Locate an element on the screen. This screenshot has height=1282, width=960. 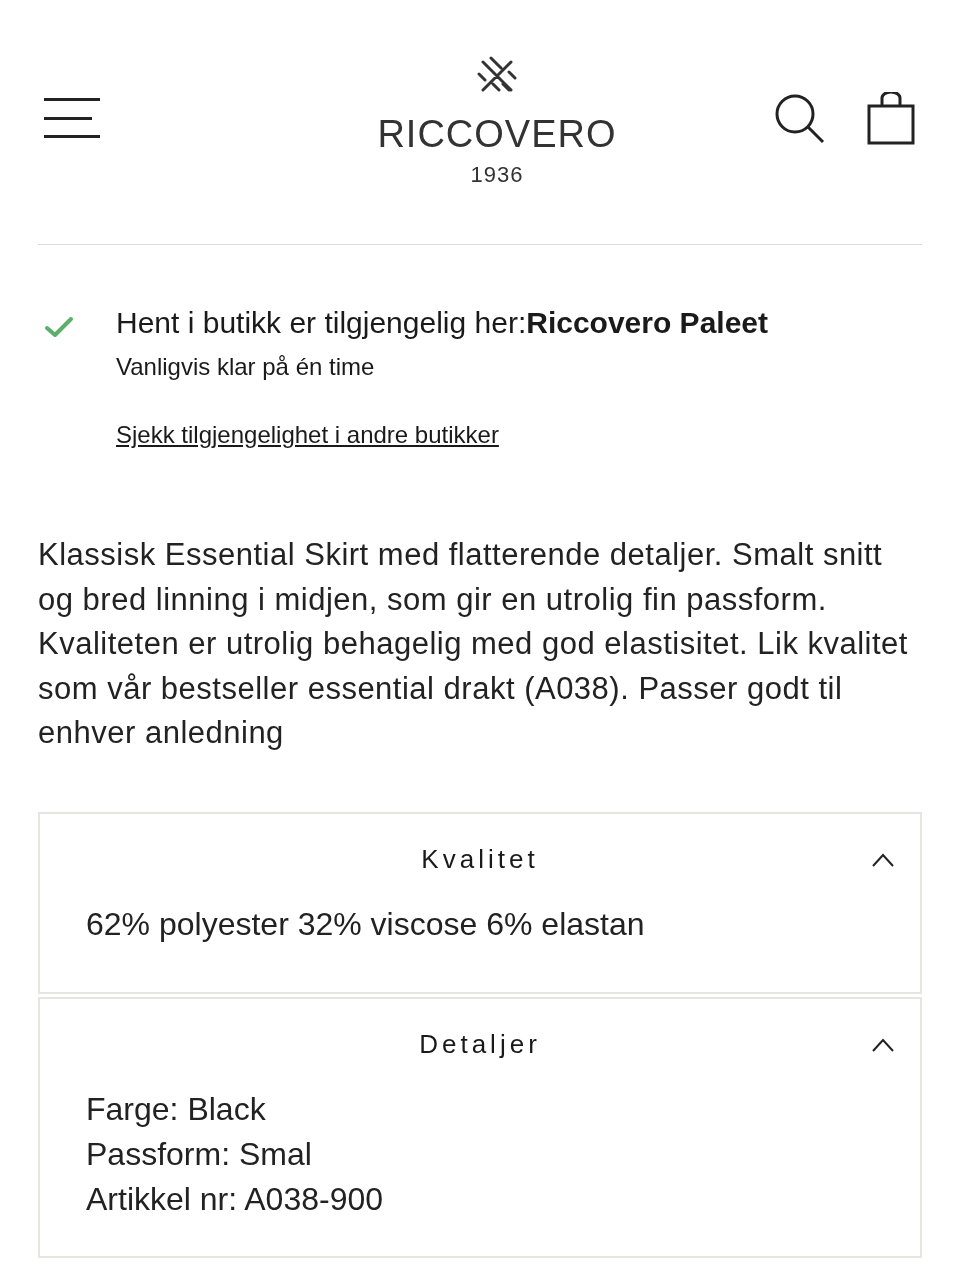
shopping-bag-icon is located at coordinates (891, 119).